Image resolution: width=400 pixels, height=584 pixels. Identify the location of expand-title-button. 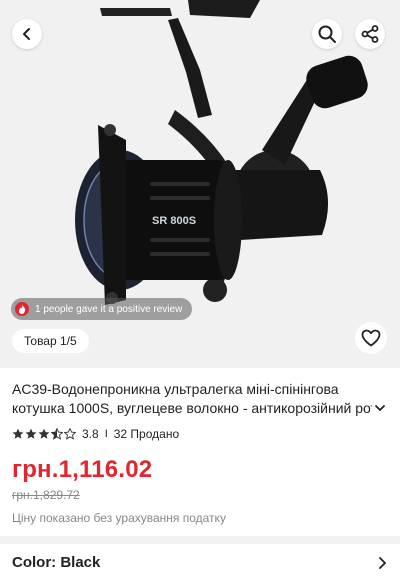
(380, 408).